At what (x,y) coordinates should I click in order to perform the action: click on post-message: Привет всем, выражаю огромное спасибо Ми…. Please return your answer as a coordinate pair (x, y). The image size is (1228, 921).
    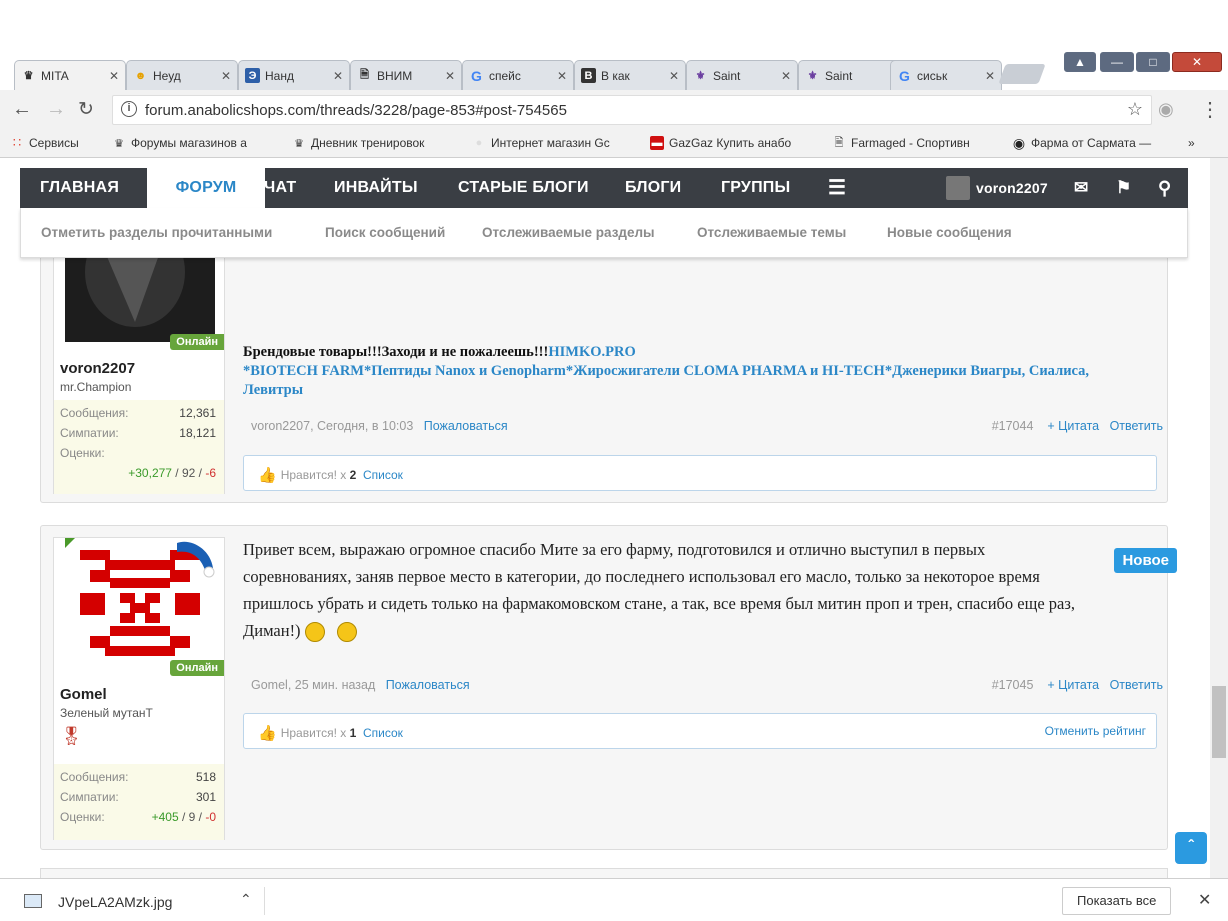
    Looking at the image, I should click on (668, 590).